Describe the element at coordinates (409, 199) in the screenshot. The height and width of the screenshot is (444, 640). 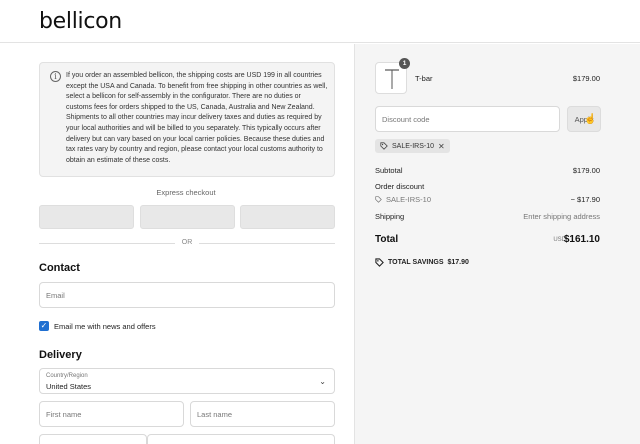
I see `order-discount-code: SALE-IRS-10` at that location.